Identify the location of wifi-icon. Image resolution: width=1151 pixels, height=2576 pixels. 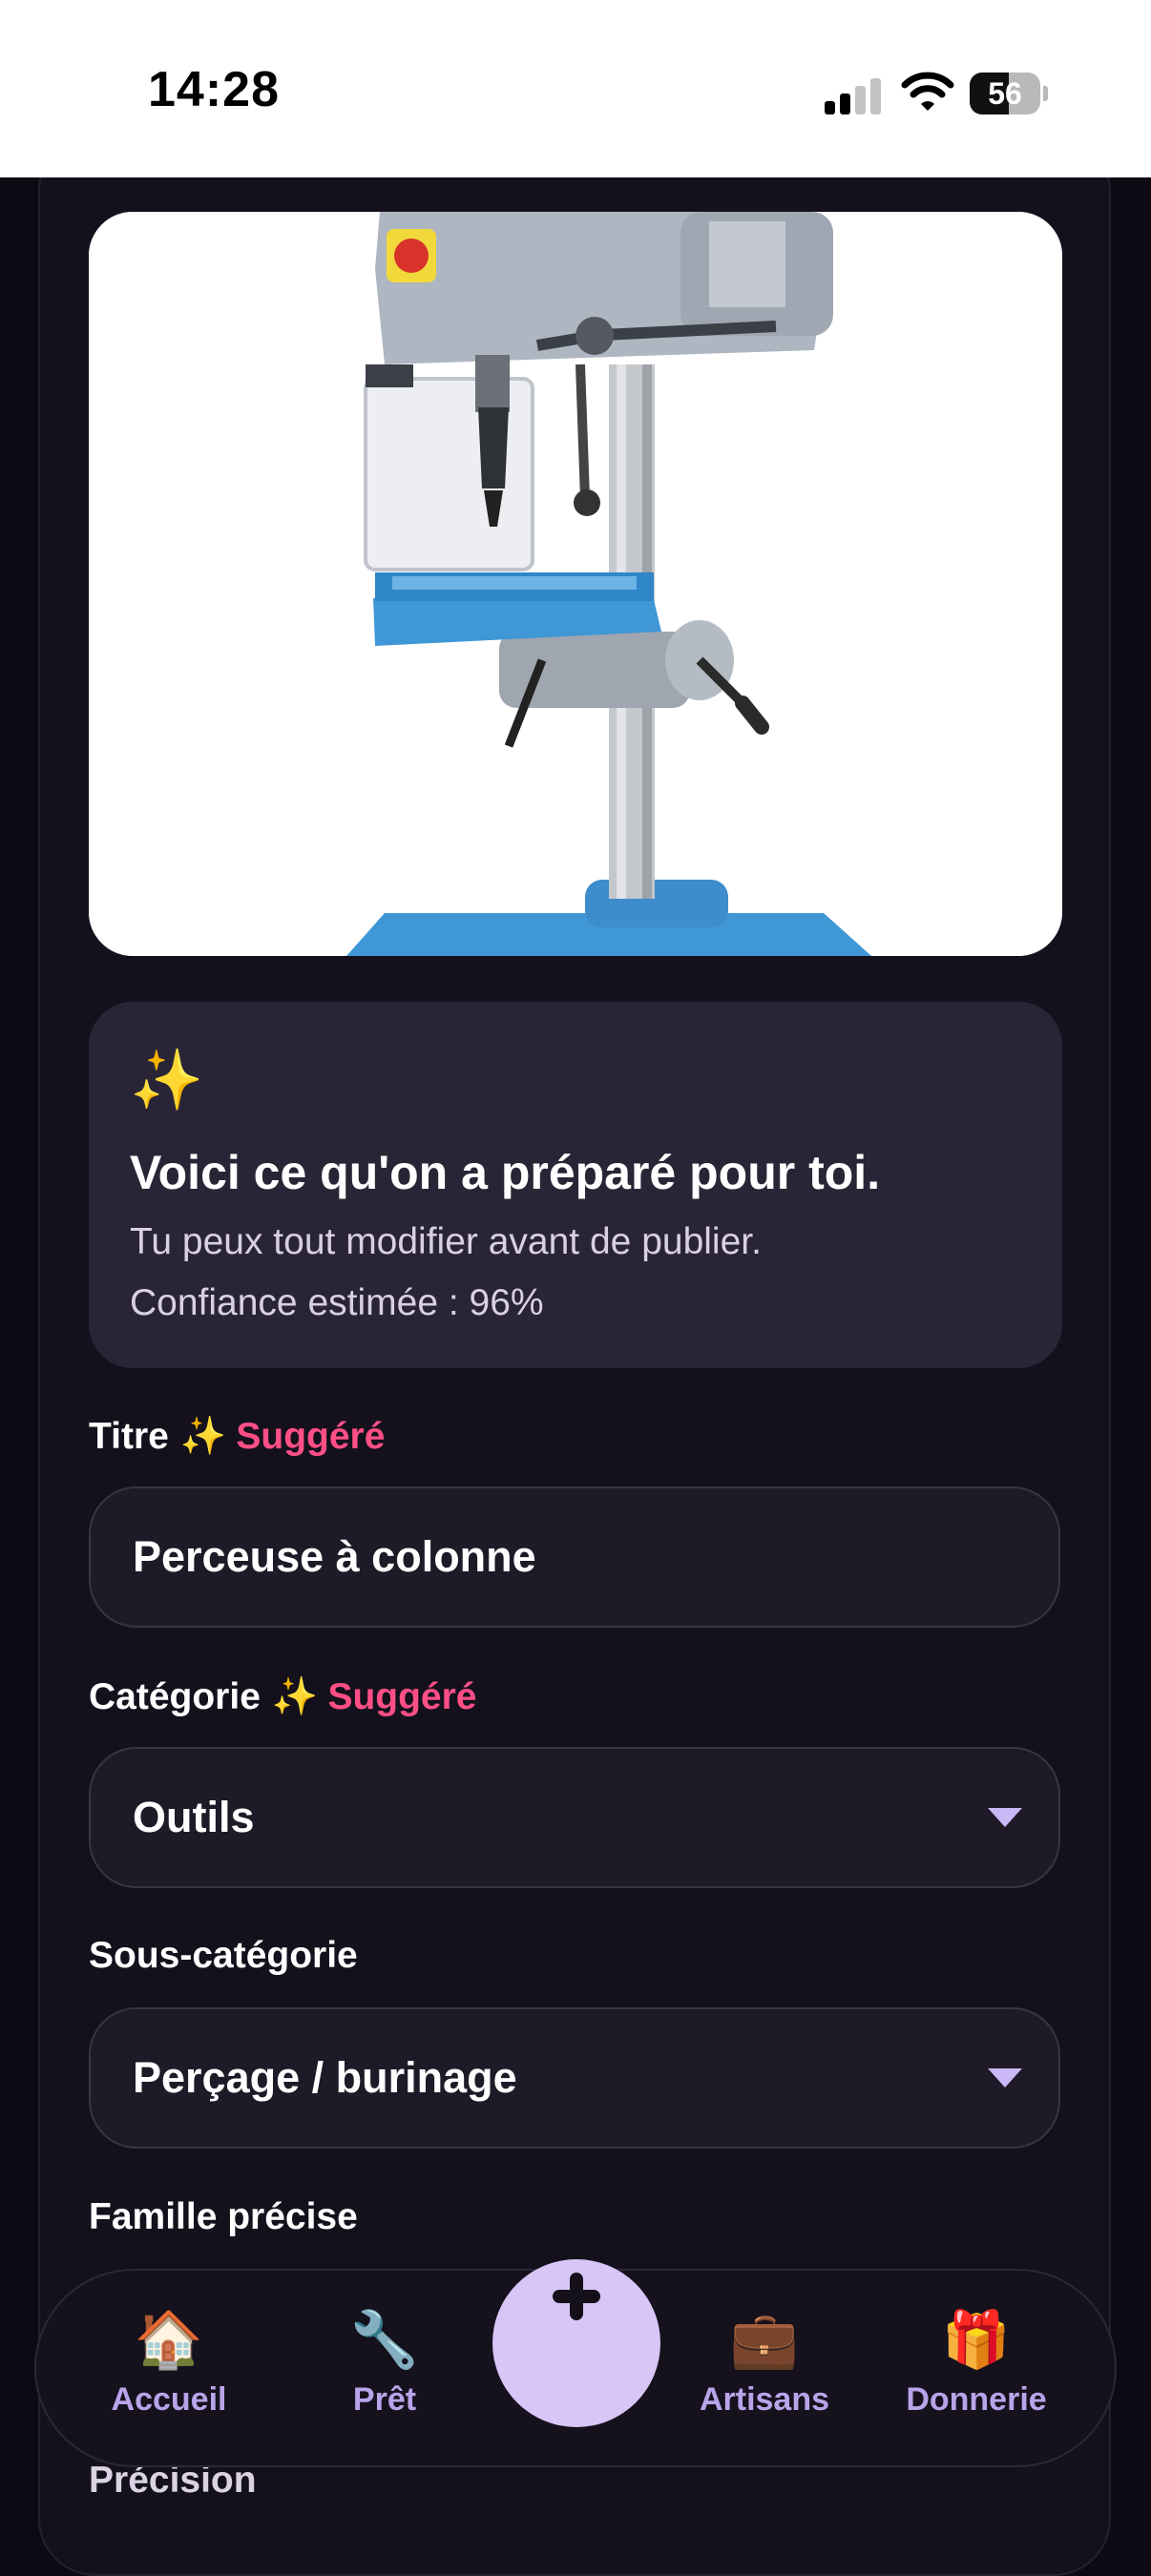
(927, 92).